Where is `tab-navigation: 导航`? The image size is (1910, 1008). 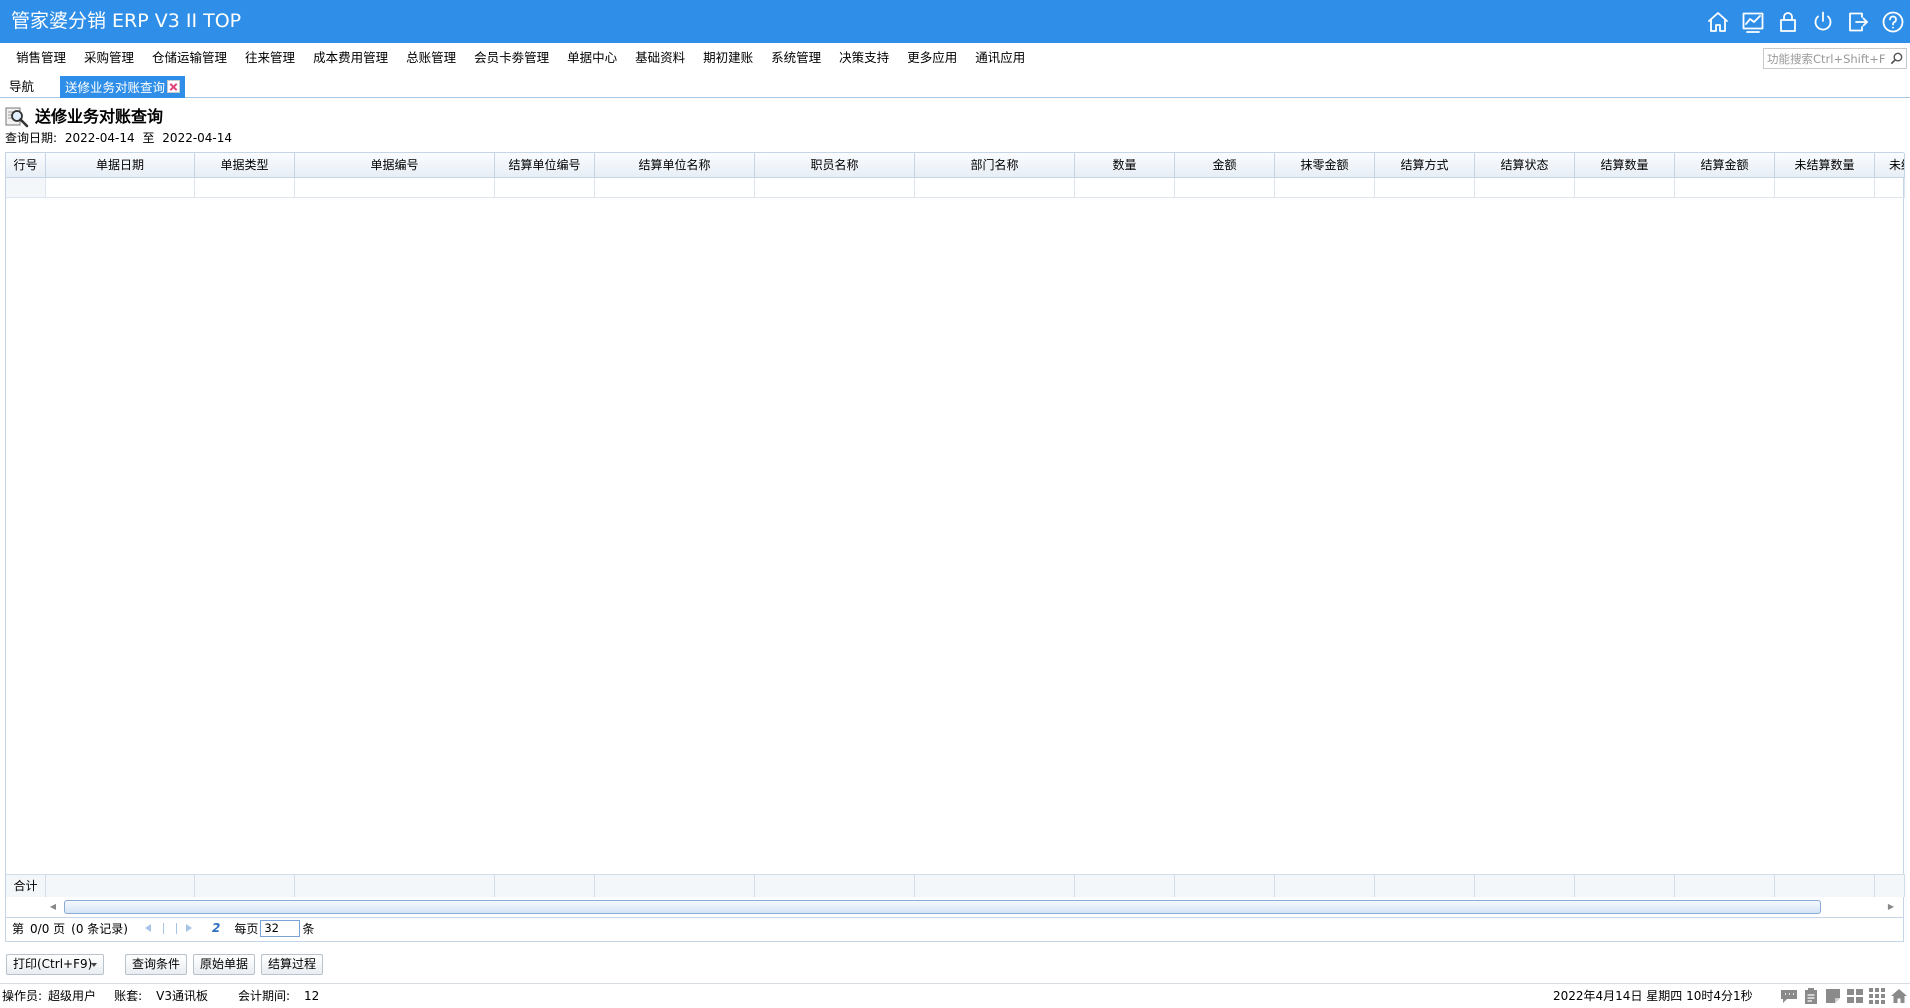
tab-navigation: 导航 is located at coordinates (29, 87).